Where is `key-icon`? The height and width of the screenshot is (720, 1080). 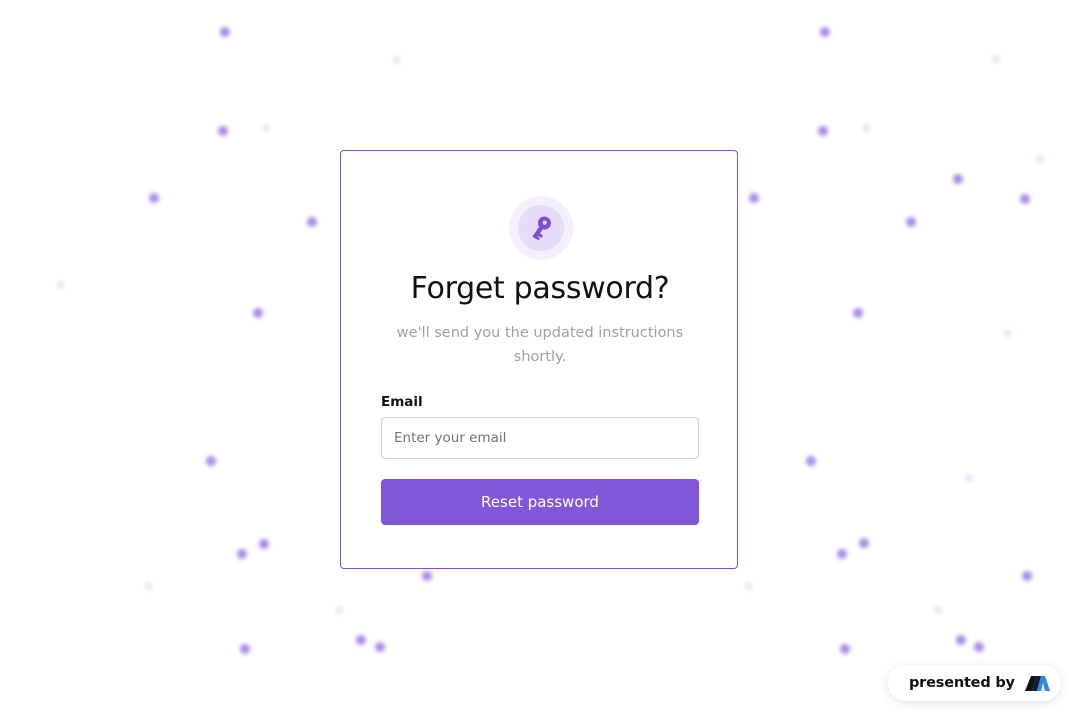
key-icon is located at coordinates (541, 228).